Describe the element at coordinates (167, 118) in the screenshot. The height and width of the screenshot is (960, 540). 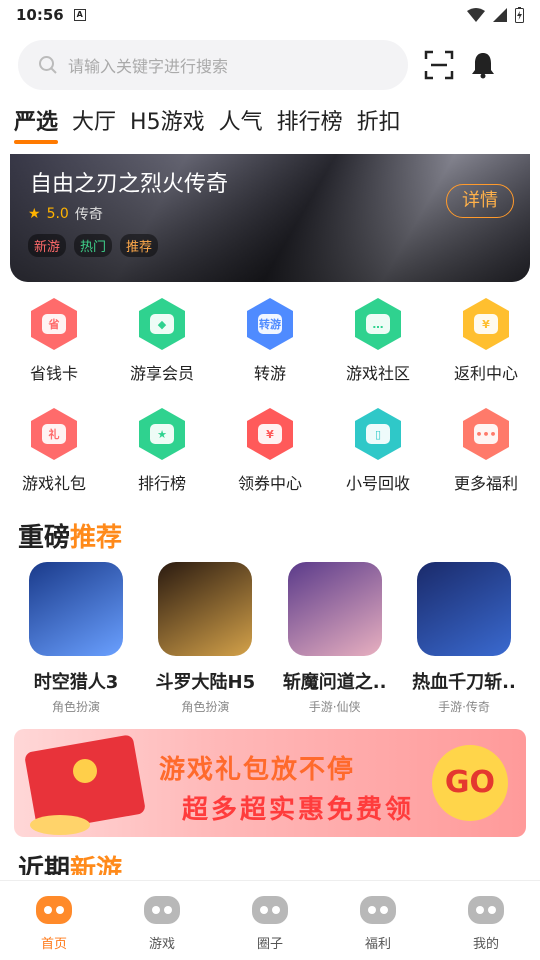
I see `tab-2: H5游戏` at that location.